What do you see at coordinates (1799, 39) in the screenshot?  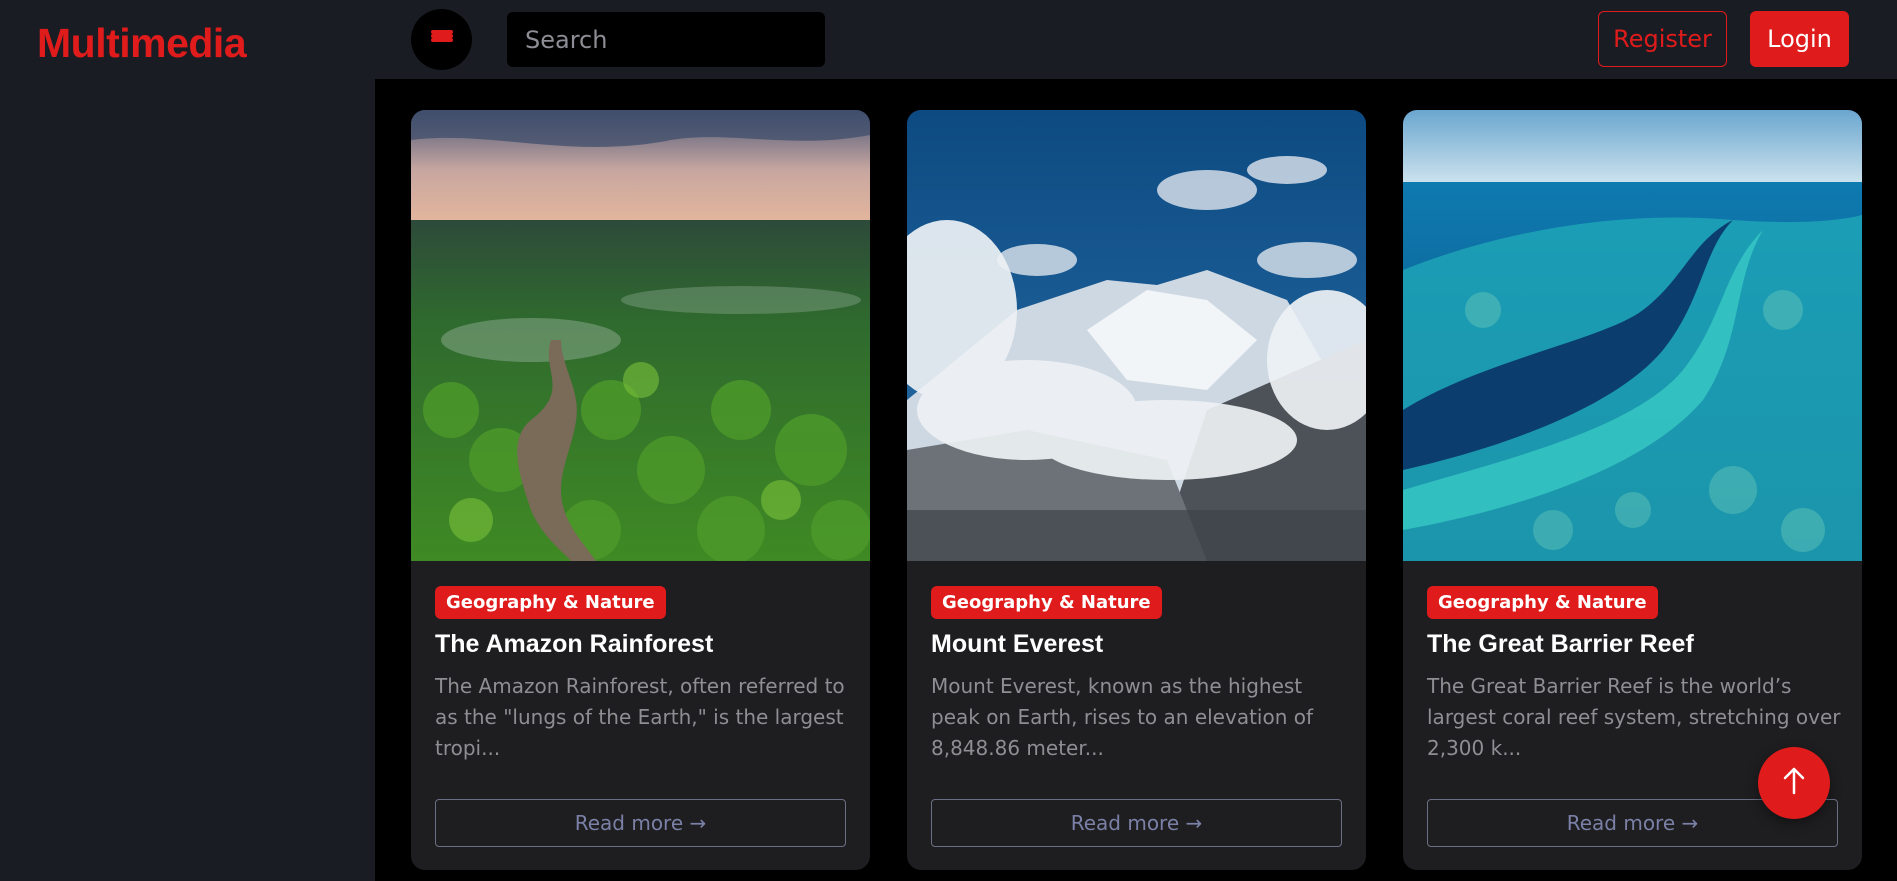 I see `login-button: Login` at bounding box center [1799, 39].